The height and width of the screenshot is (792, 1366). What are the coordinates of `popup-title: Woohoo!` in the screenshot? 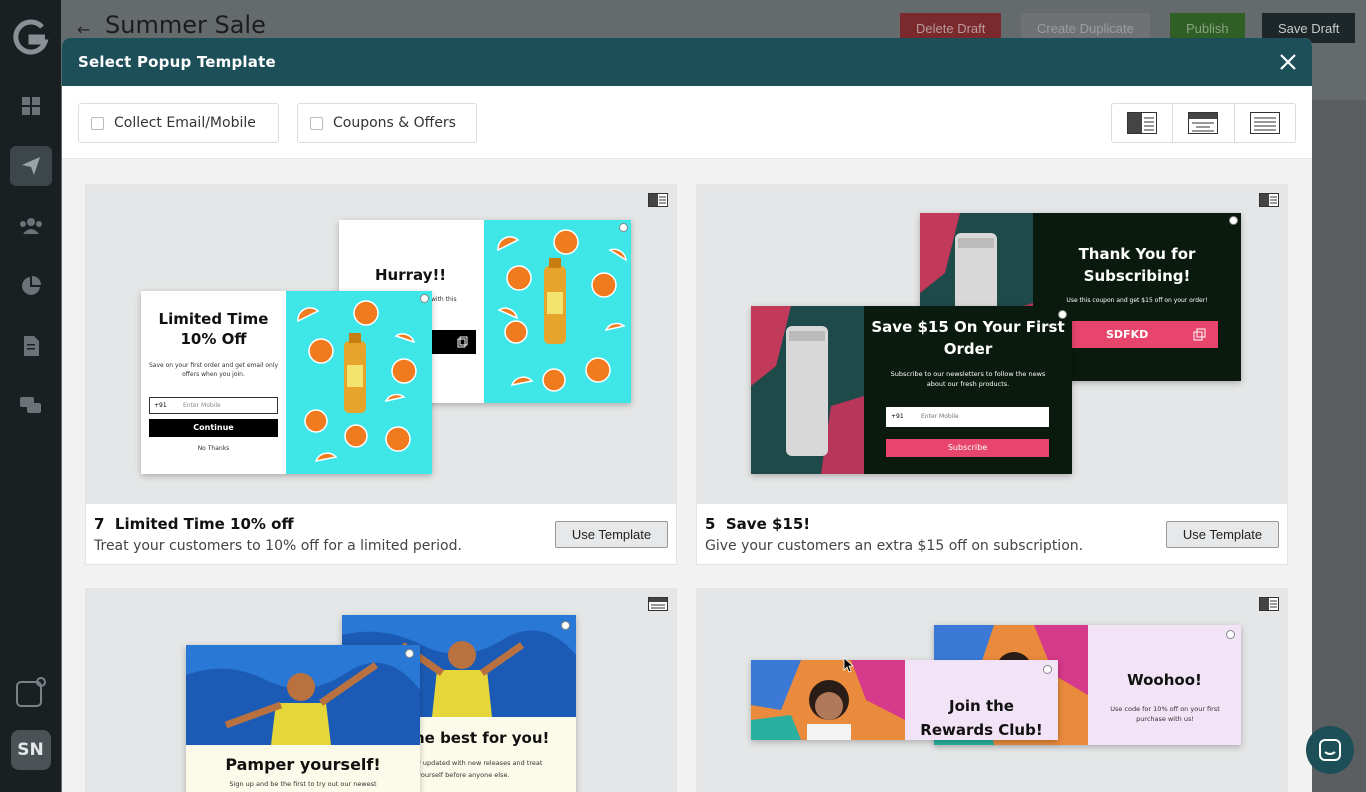 It's located at (1164, 680).